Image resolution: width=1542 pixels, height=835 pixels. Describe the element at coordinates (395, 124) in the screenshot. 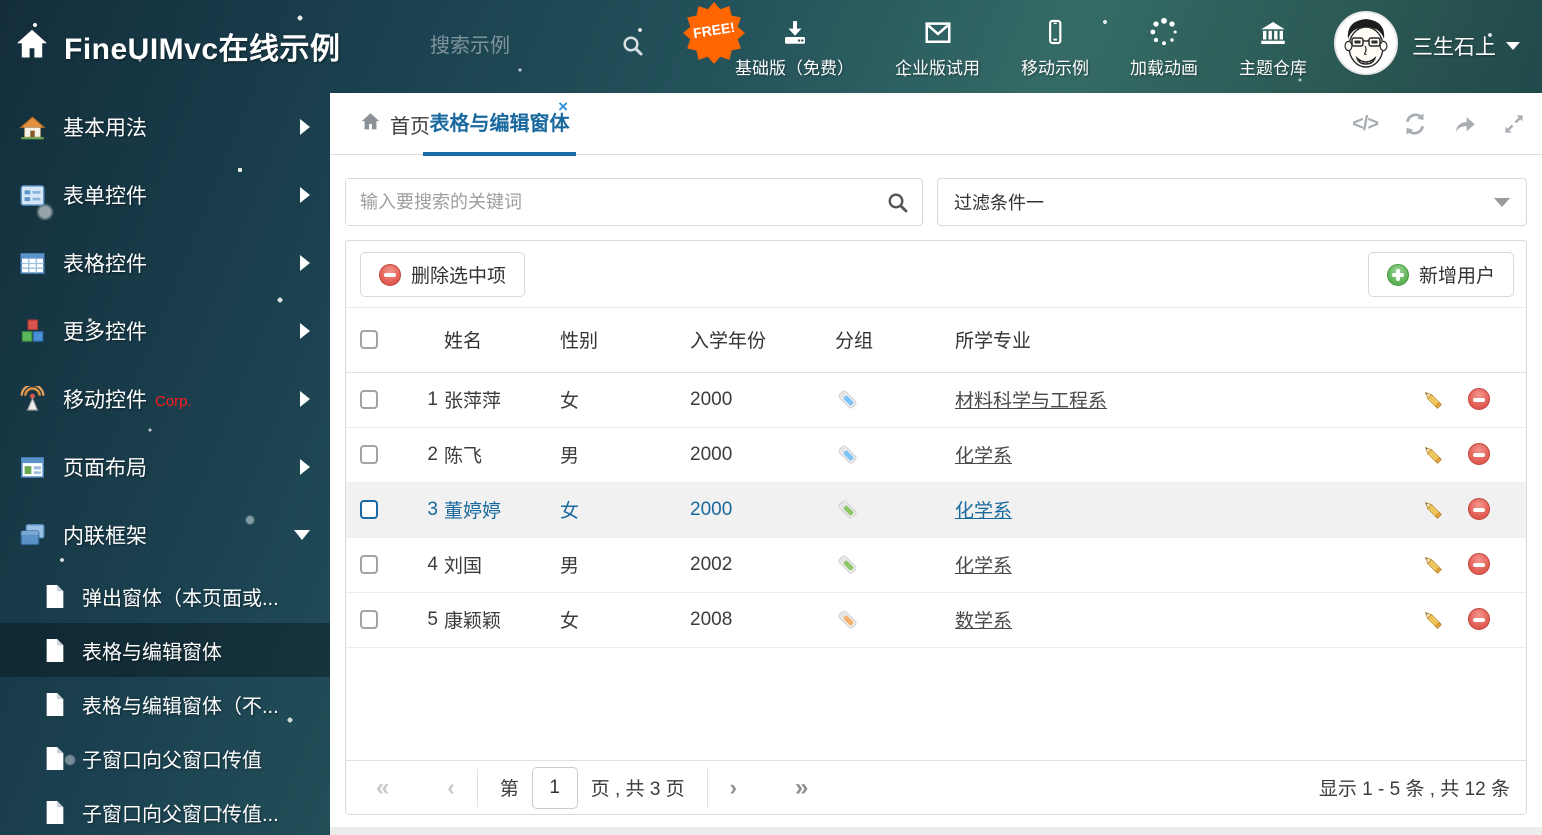

I see `tab-home: 首页` at that location.